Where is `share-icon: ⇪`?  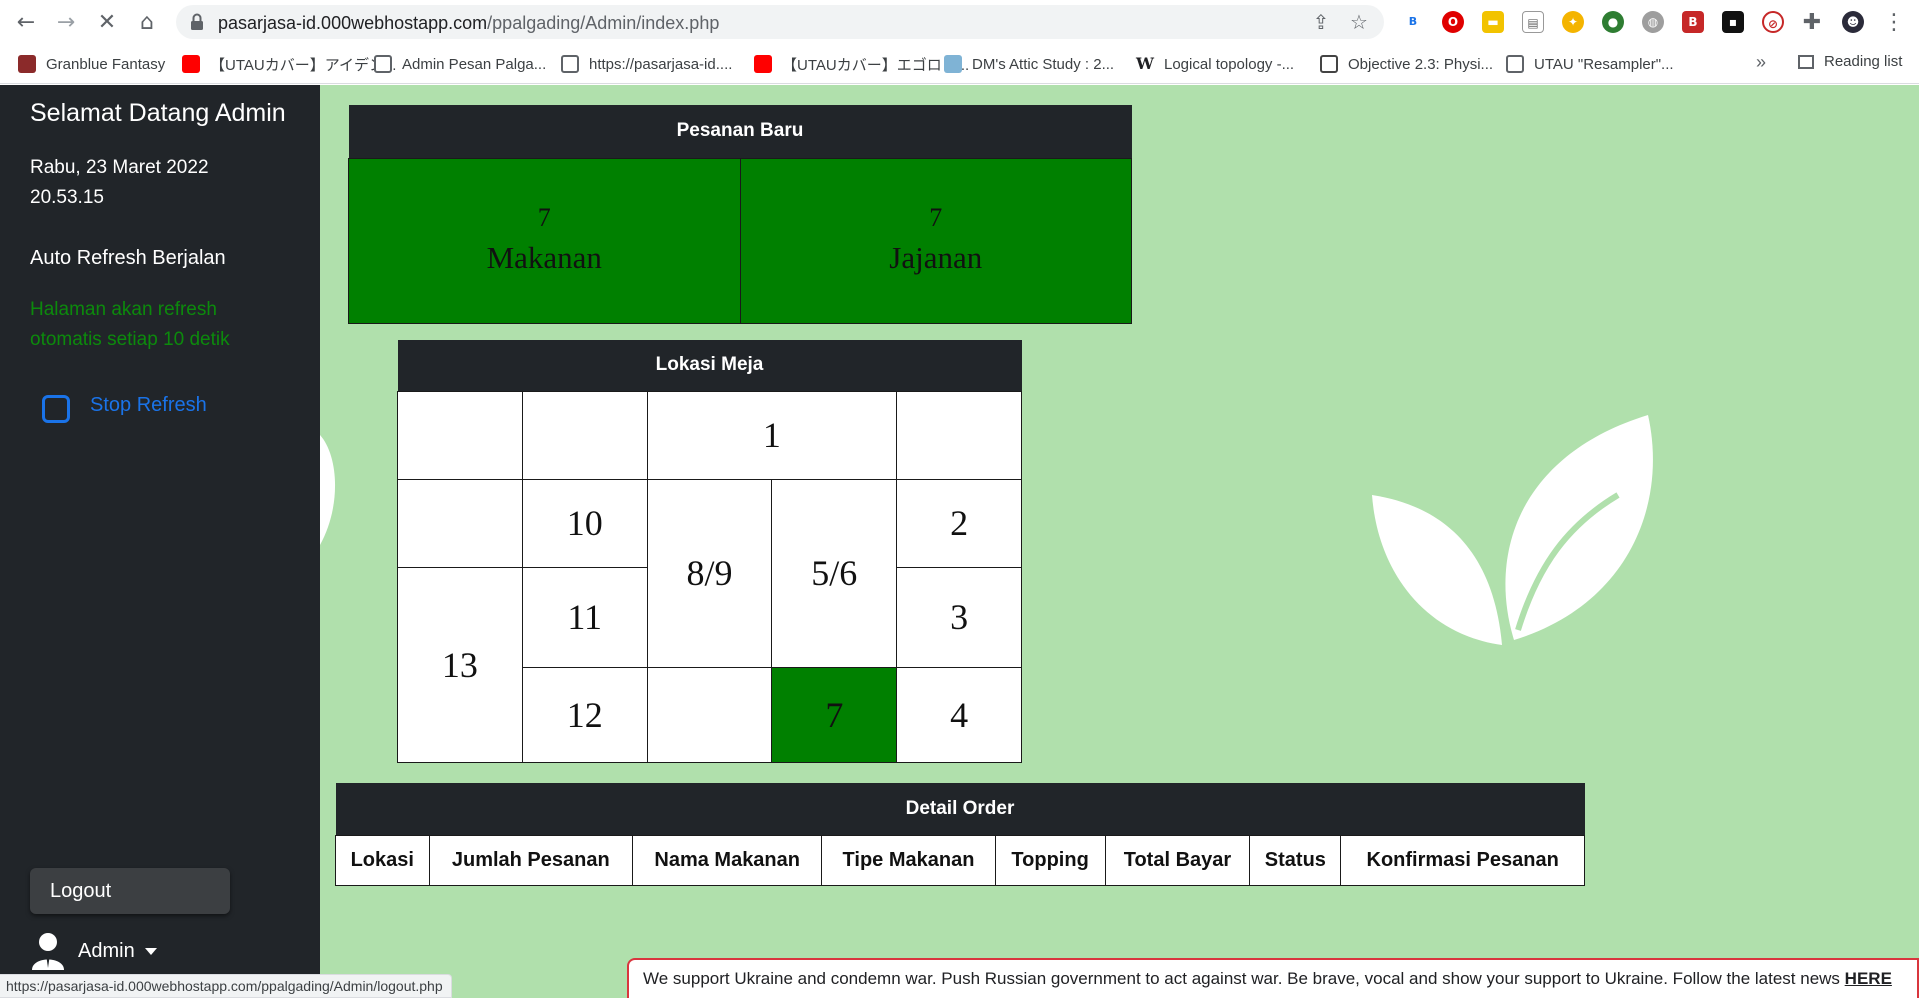 share-icon: ⇪ is located at coordinates (1321, 22).